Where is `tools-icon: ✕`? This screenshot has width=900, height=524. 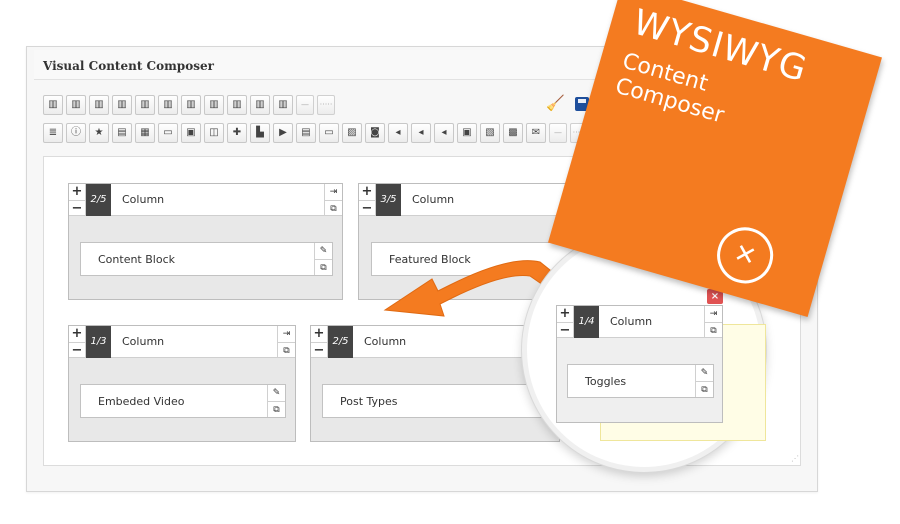
tools-icon: ✕ is located at coordinates (745, 255).